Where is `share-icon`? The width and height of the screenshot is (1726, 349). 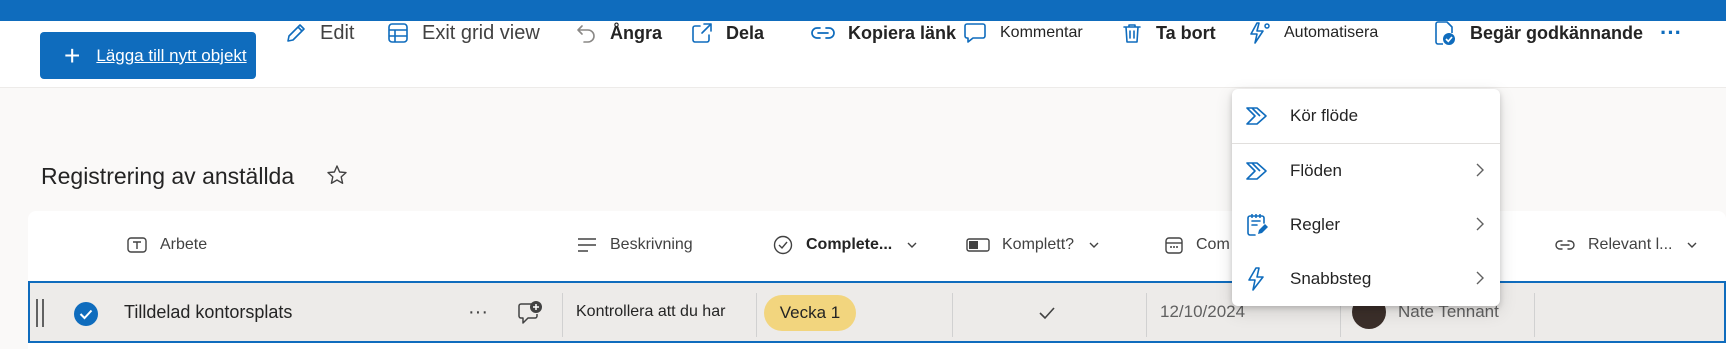
share-icon is located at coordinates (702, 33).